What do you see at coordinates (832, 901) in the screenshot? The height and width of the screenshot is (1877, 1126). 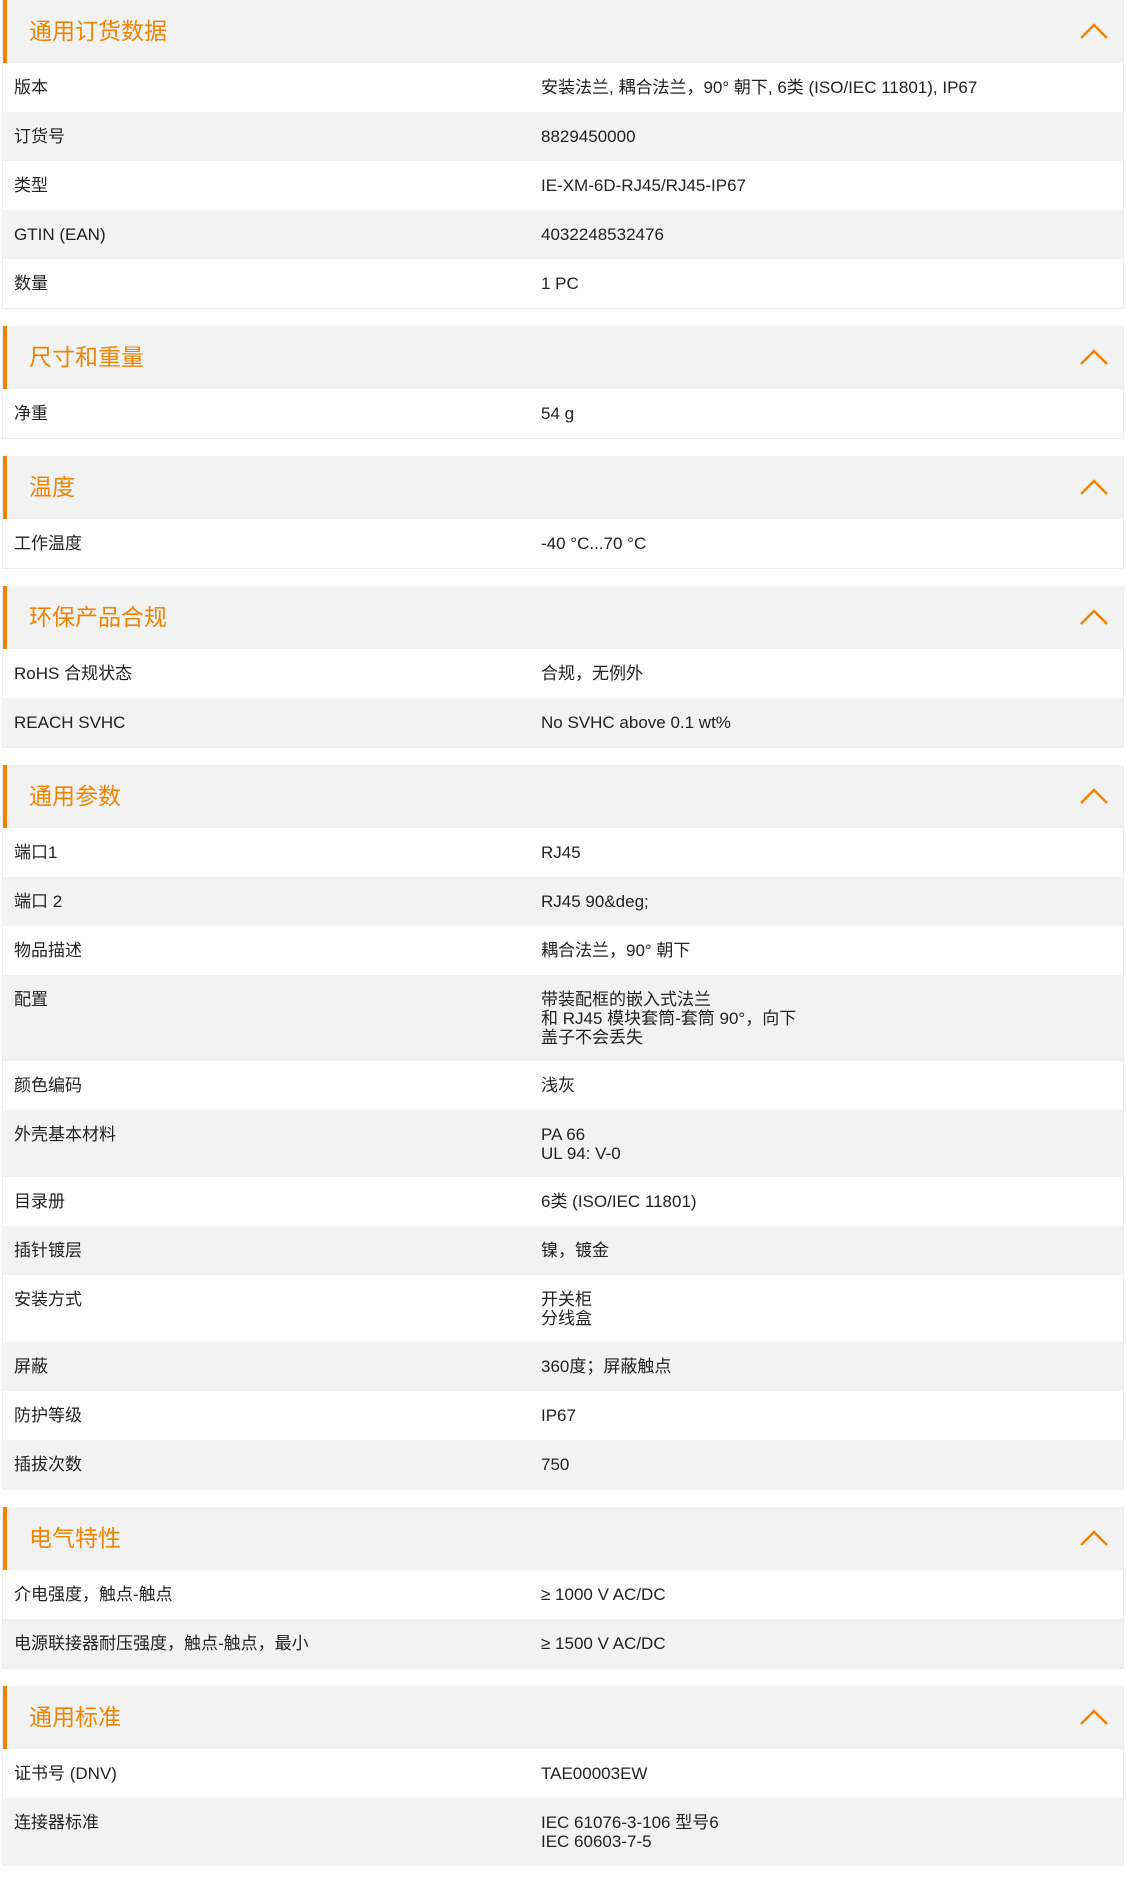 I see `spec-value: RJ45 90&deg;` at bounding box center [832, 901].